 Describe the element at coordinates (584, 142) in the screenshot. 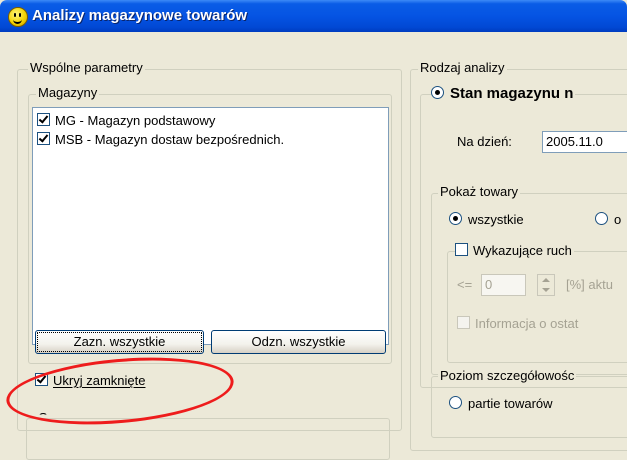

I see `date-field: 2005.11.0` at that location.